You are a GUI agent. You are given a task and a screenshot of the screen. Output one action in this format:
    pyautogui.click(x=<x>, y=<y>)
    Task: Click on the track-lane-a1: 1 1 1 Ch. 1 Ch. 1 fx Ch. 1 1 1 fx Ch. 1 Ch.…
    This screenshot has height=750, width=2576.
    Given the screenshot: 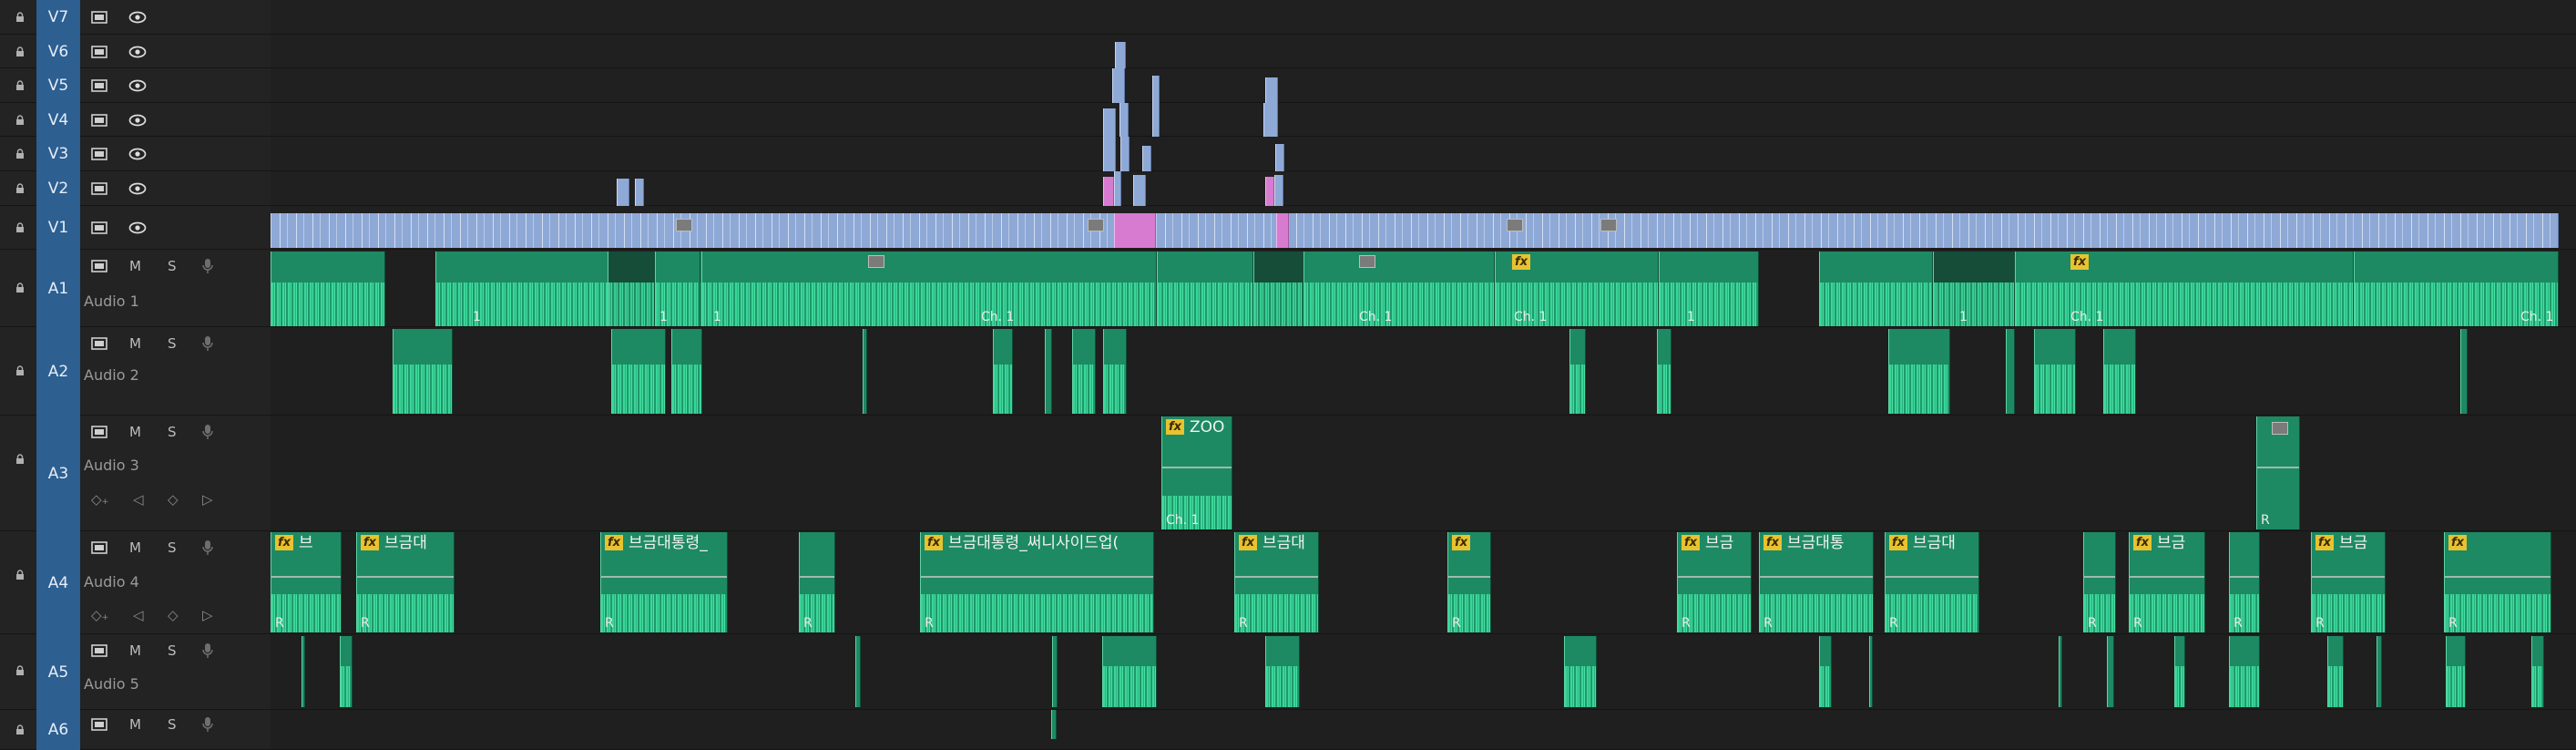 What is the action you would take?
    pyautogui.click(x=1423, y=288)
    